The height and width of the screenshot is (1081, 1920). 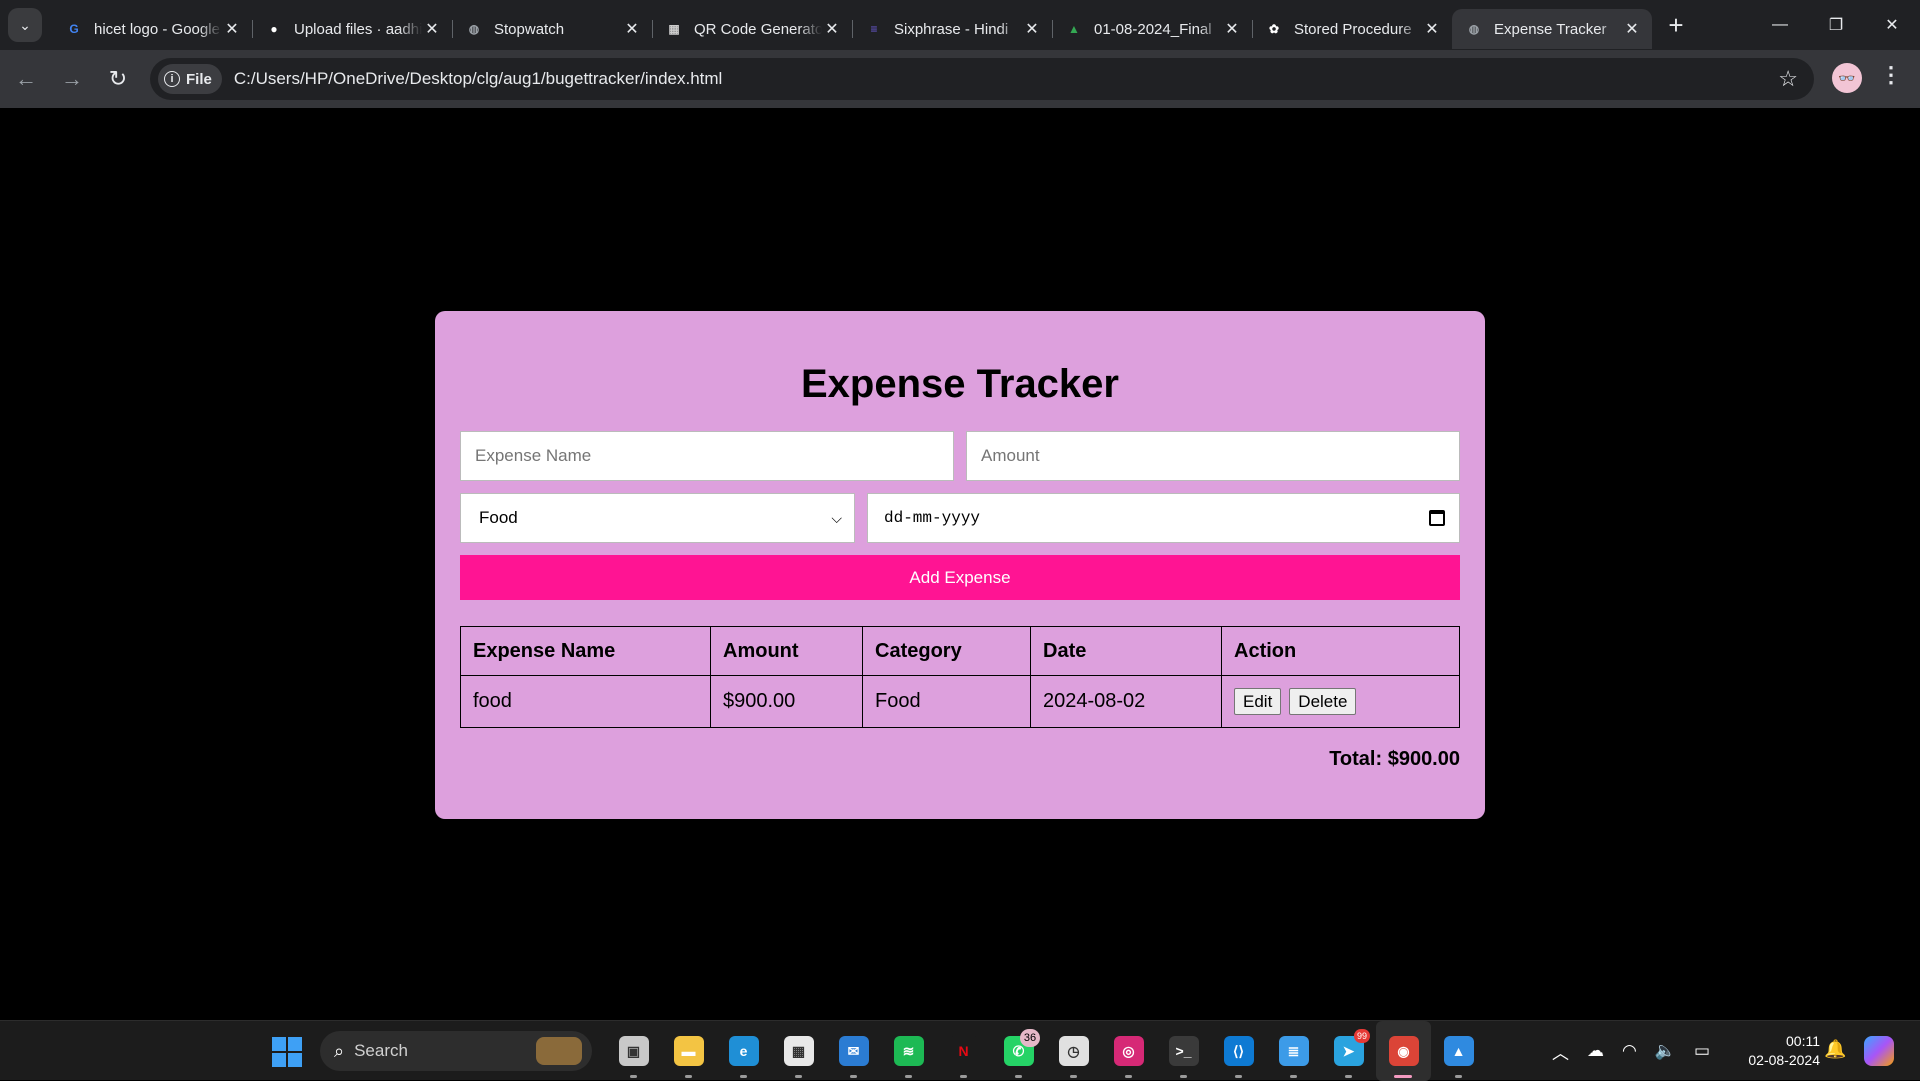 I want to click on taskbar-app-store: ▦, so click(x=798, y=1051).